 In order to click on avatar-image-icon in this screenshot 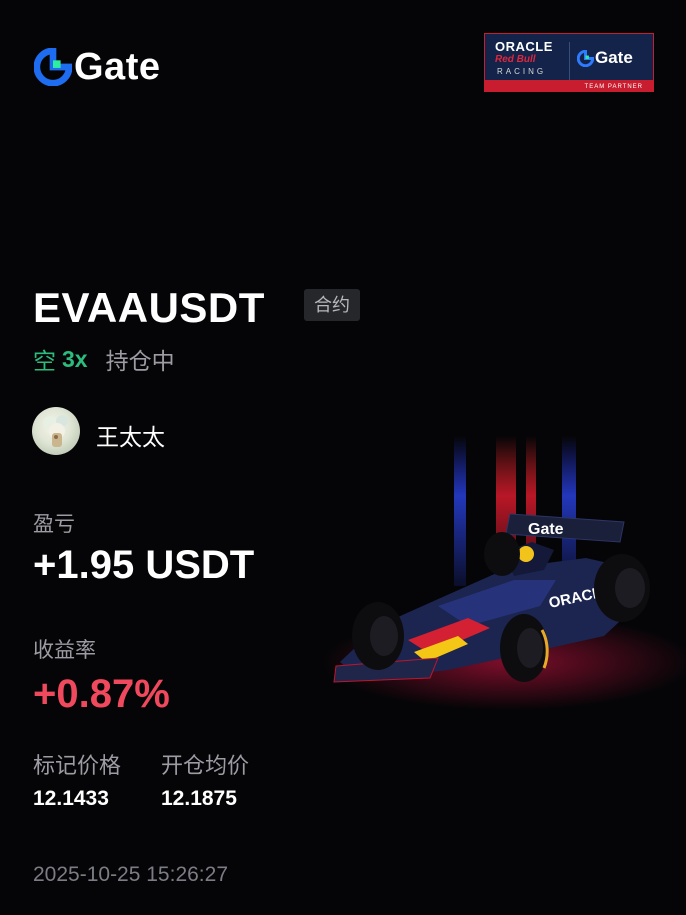, I will do `click(55, 431)`.